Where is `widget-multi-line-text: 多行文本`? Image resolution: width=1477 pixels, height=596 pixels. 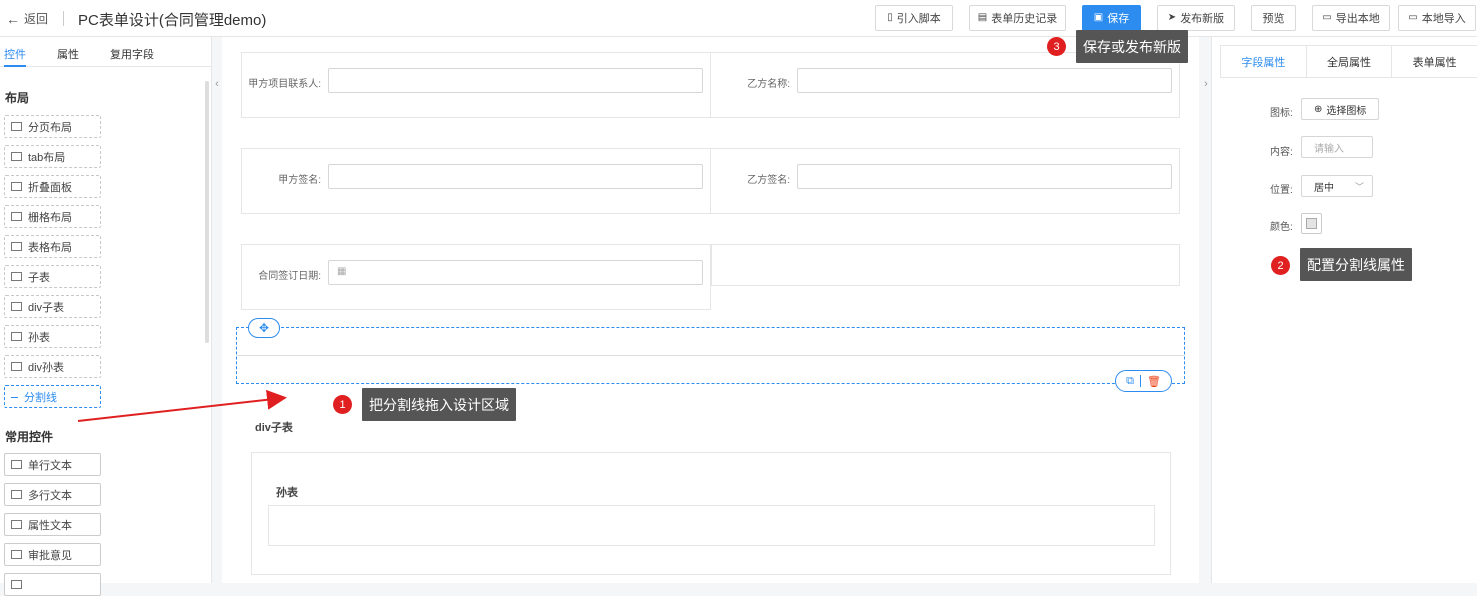
widget-multi-line-text: 多行文本 is located at coordinates (52, 494).